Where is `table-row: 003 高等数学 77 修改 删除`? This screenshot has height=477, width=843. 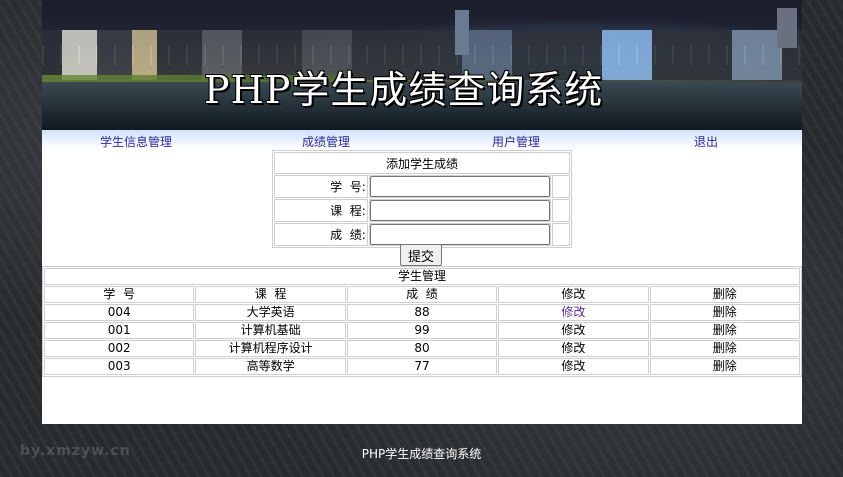 table-row: 003 高等数学 77 修改 删除 is located at coordinates (422, 366).